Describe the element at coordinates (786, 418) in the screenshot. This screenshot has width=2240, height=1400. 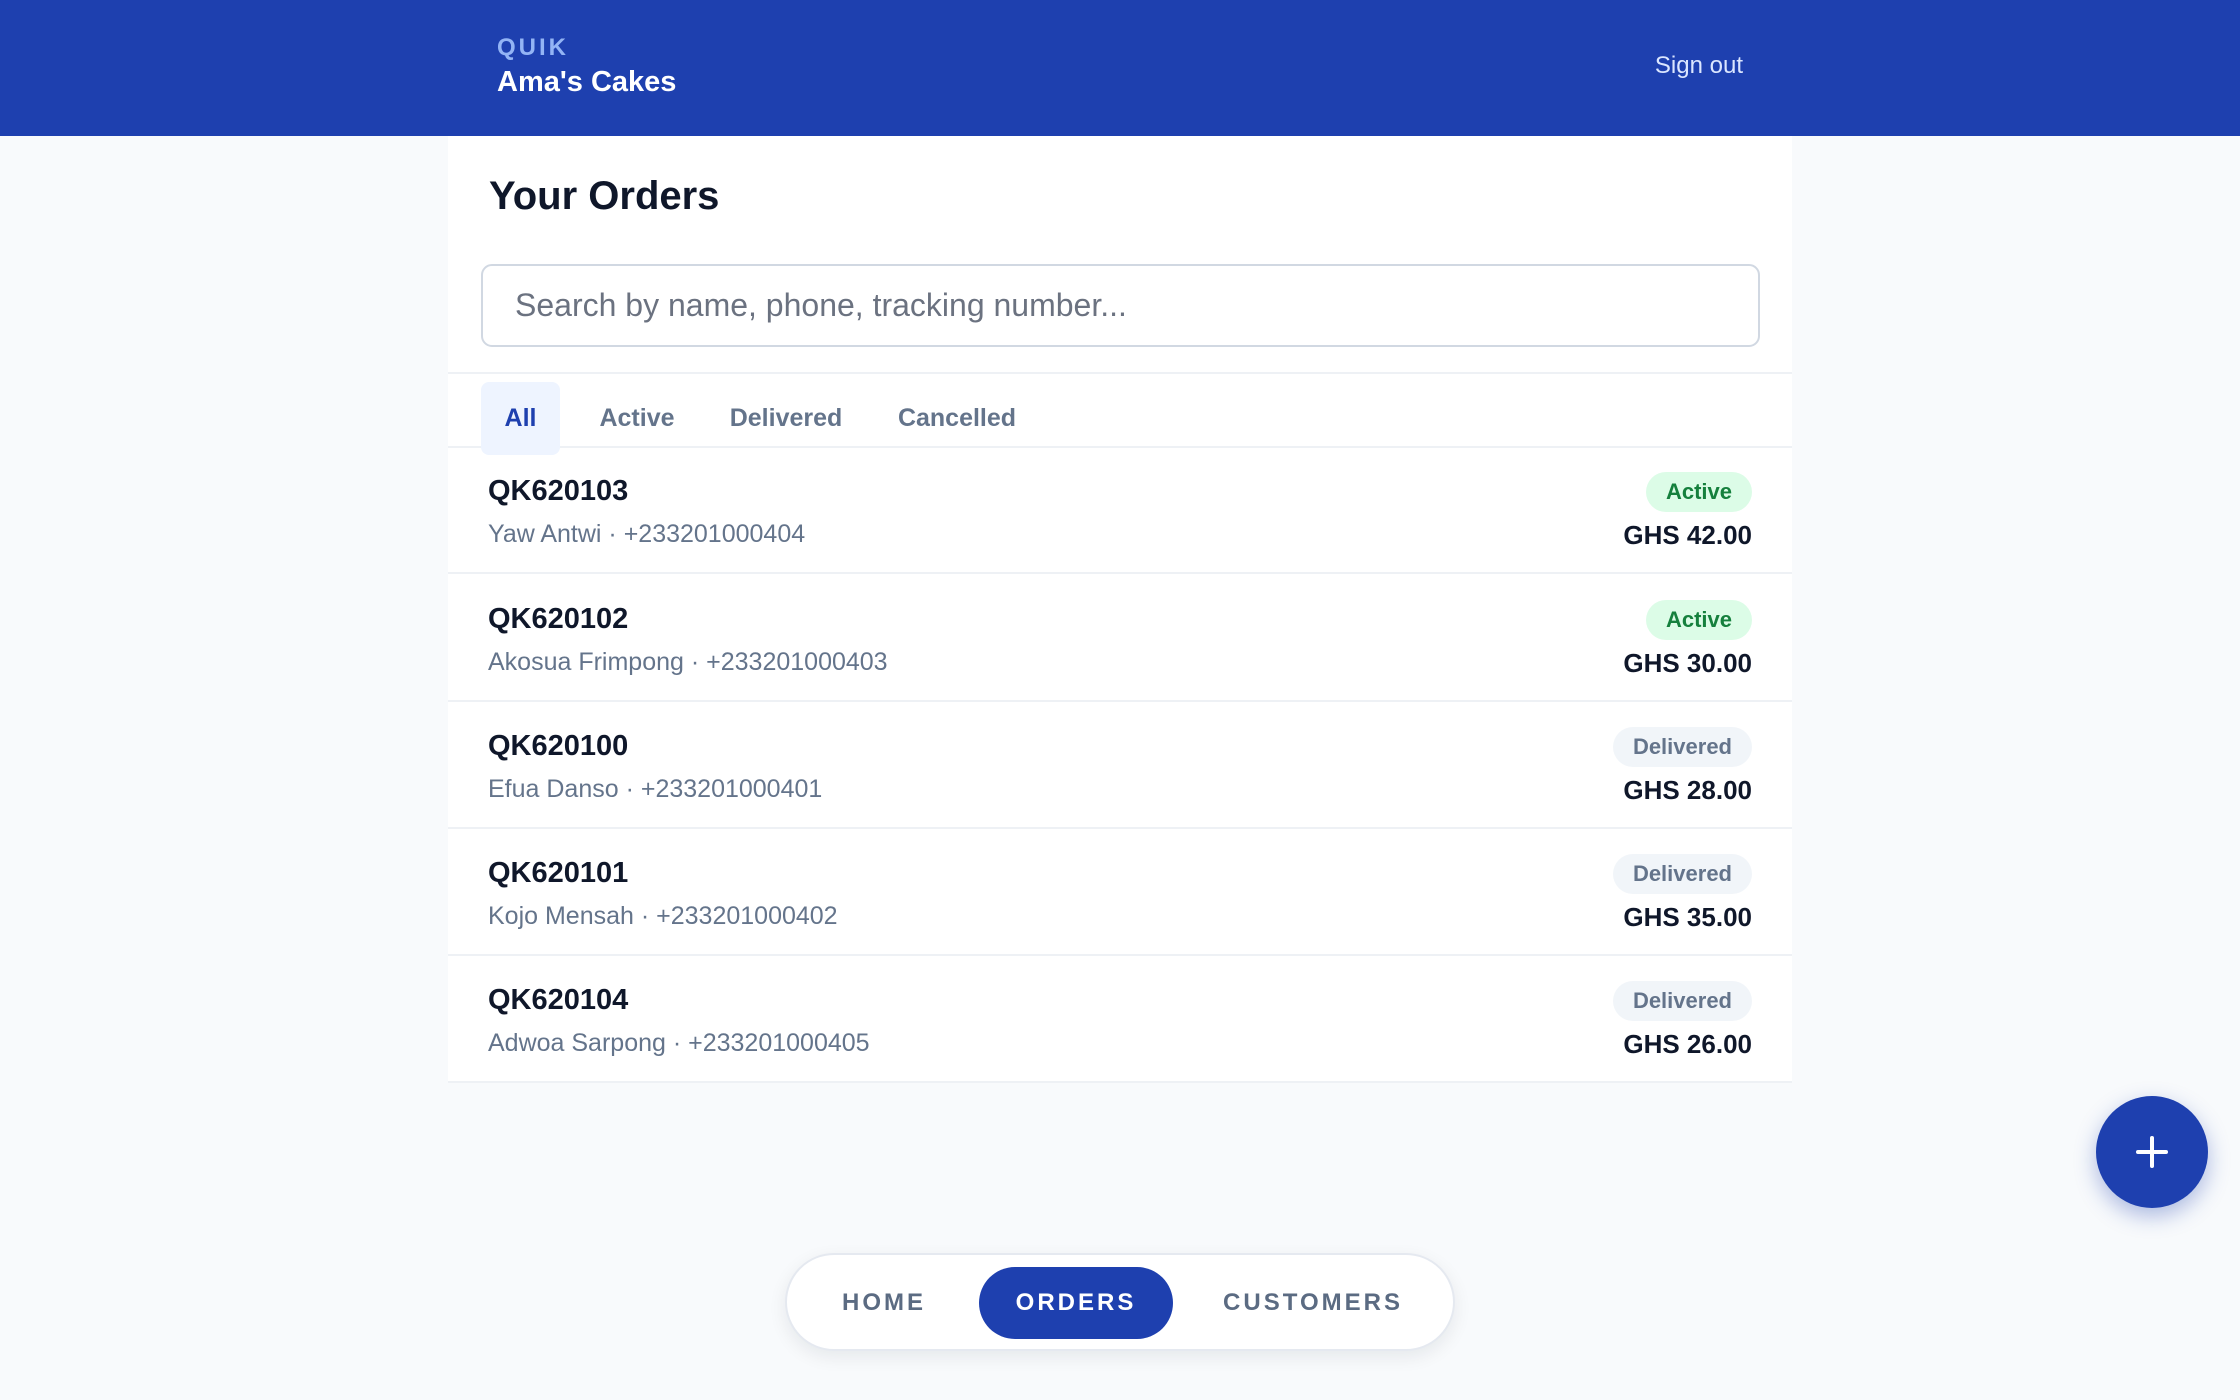
I see `tab-delivered: Delivered` at that location.